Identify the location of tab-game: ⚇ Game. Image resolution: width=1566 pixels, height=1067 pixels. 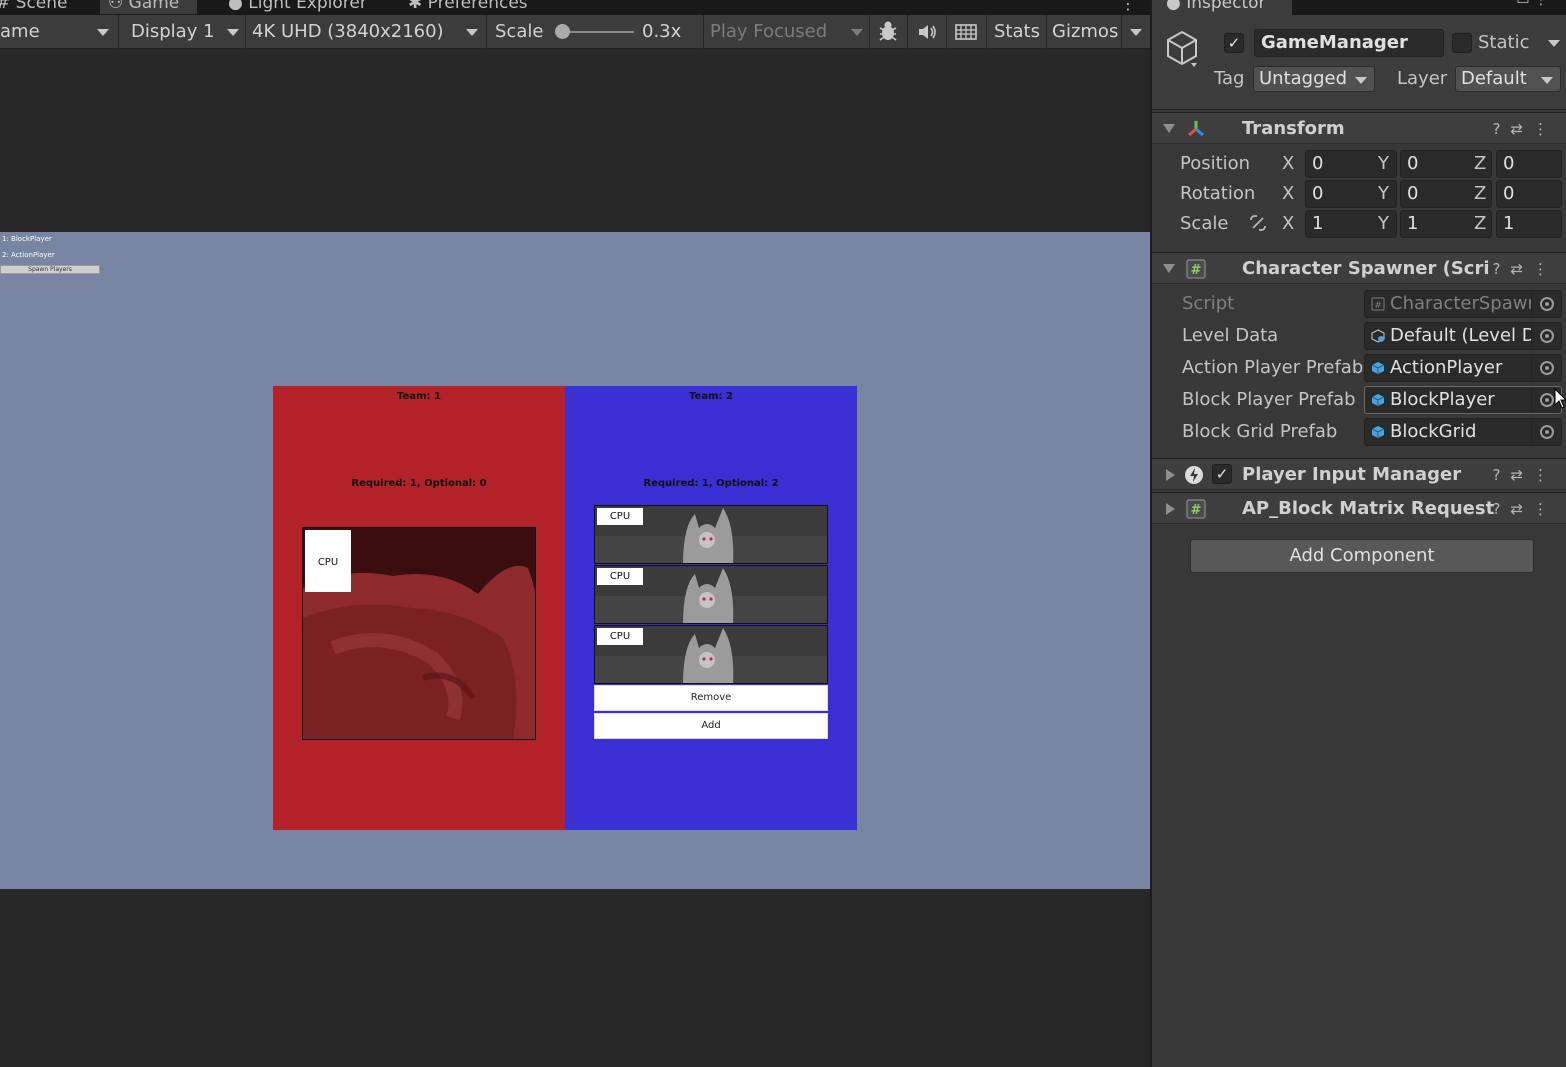
(149, 7).